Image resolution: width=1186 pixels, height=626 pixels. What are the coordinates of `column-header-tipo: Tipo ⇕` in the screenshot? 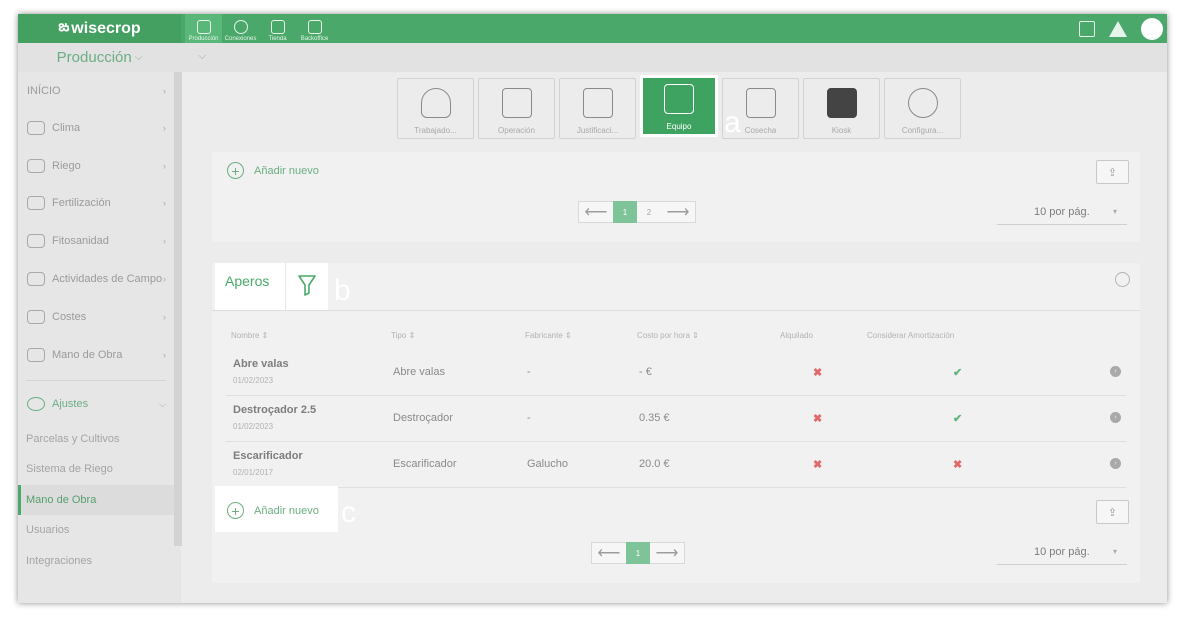 It's located at (403, 335).